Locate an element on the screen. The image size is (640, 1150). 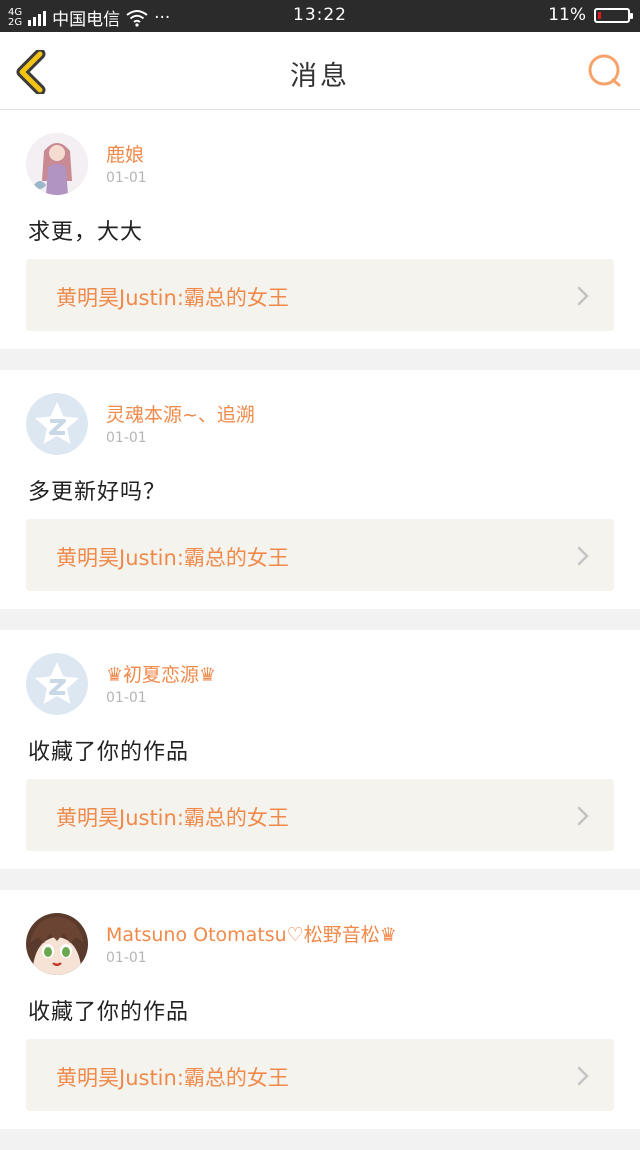
status-right: 11% is located at coordinates (590, 15).